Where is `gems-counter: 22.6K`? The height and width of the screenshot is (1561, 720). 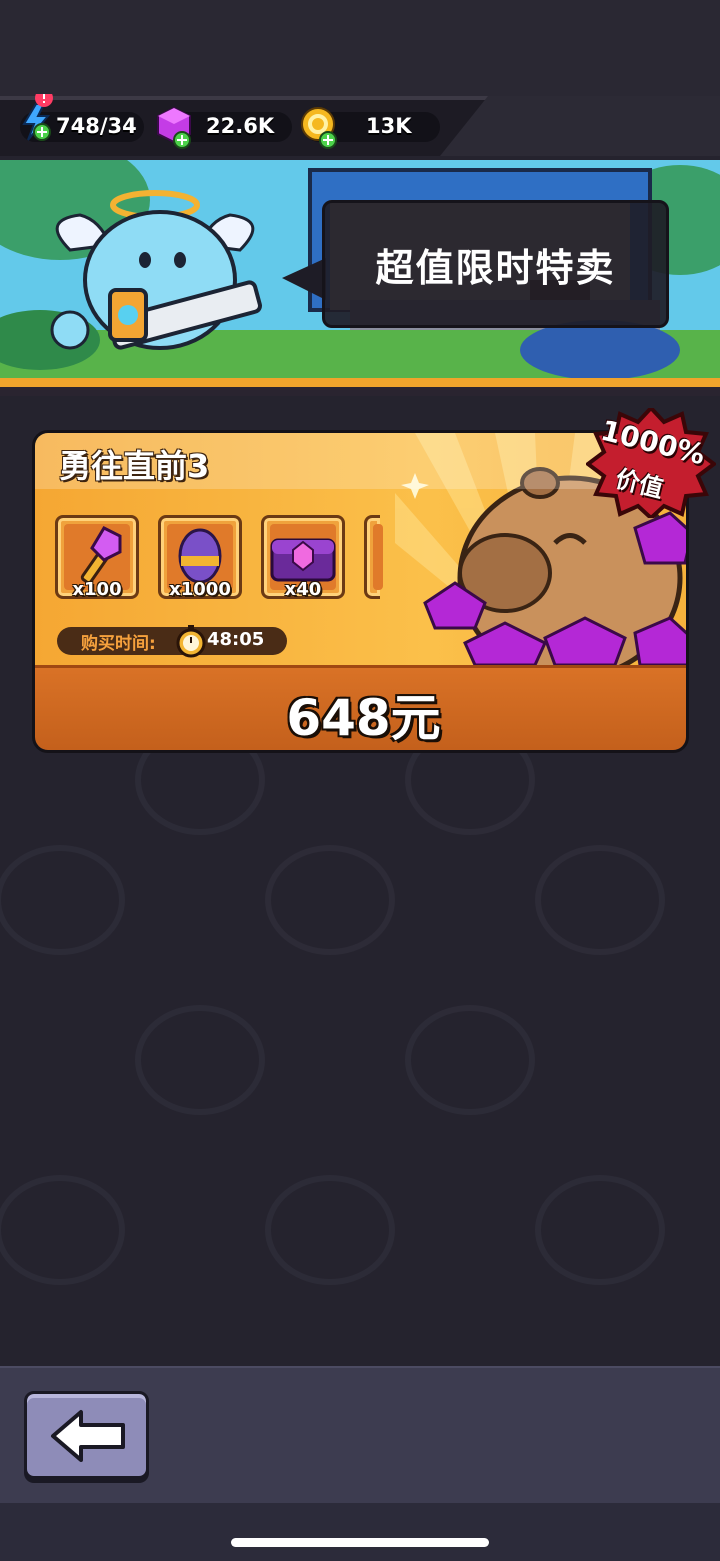
gems-counter: 22.6K is located at coordinates (224, 127).